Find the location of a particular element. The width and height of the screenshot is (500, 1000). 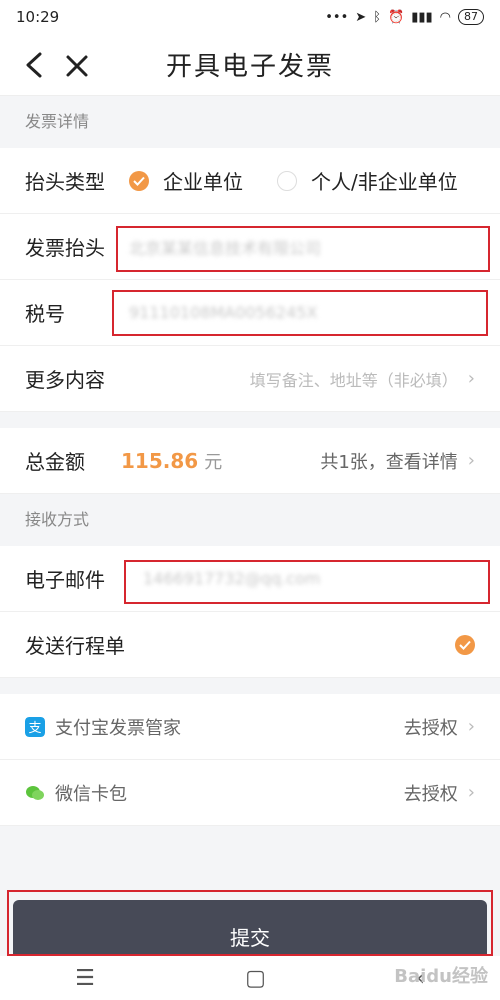

status-icons: ••• ➤ ᛒ ⏰ ▮▮▮ ◠ 87 is located at coordinates (404, 17).